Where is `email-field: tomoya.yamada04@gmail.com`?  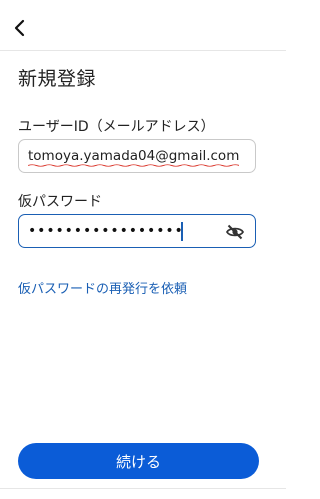
email-field: tomoya.yamada04@gmail.com is located at coordinates (137, 156).